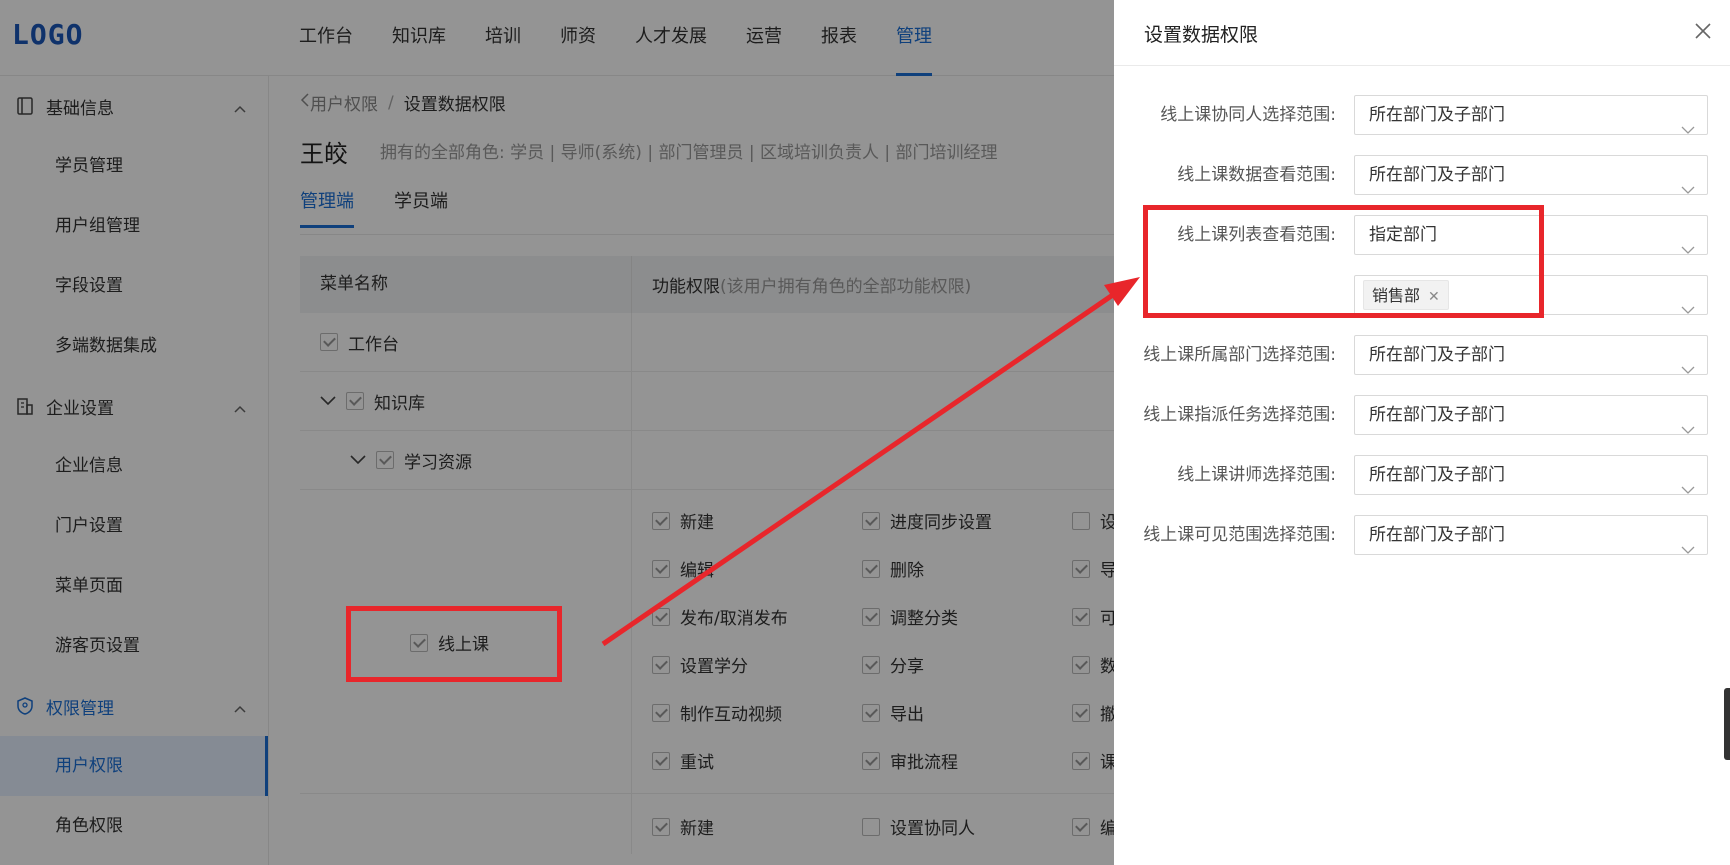 Image resolution: width=1730 pixels, height=865 pixels. I want to click on annotation-arrow, so click(870, 462).